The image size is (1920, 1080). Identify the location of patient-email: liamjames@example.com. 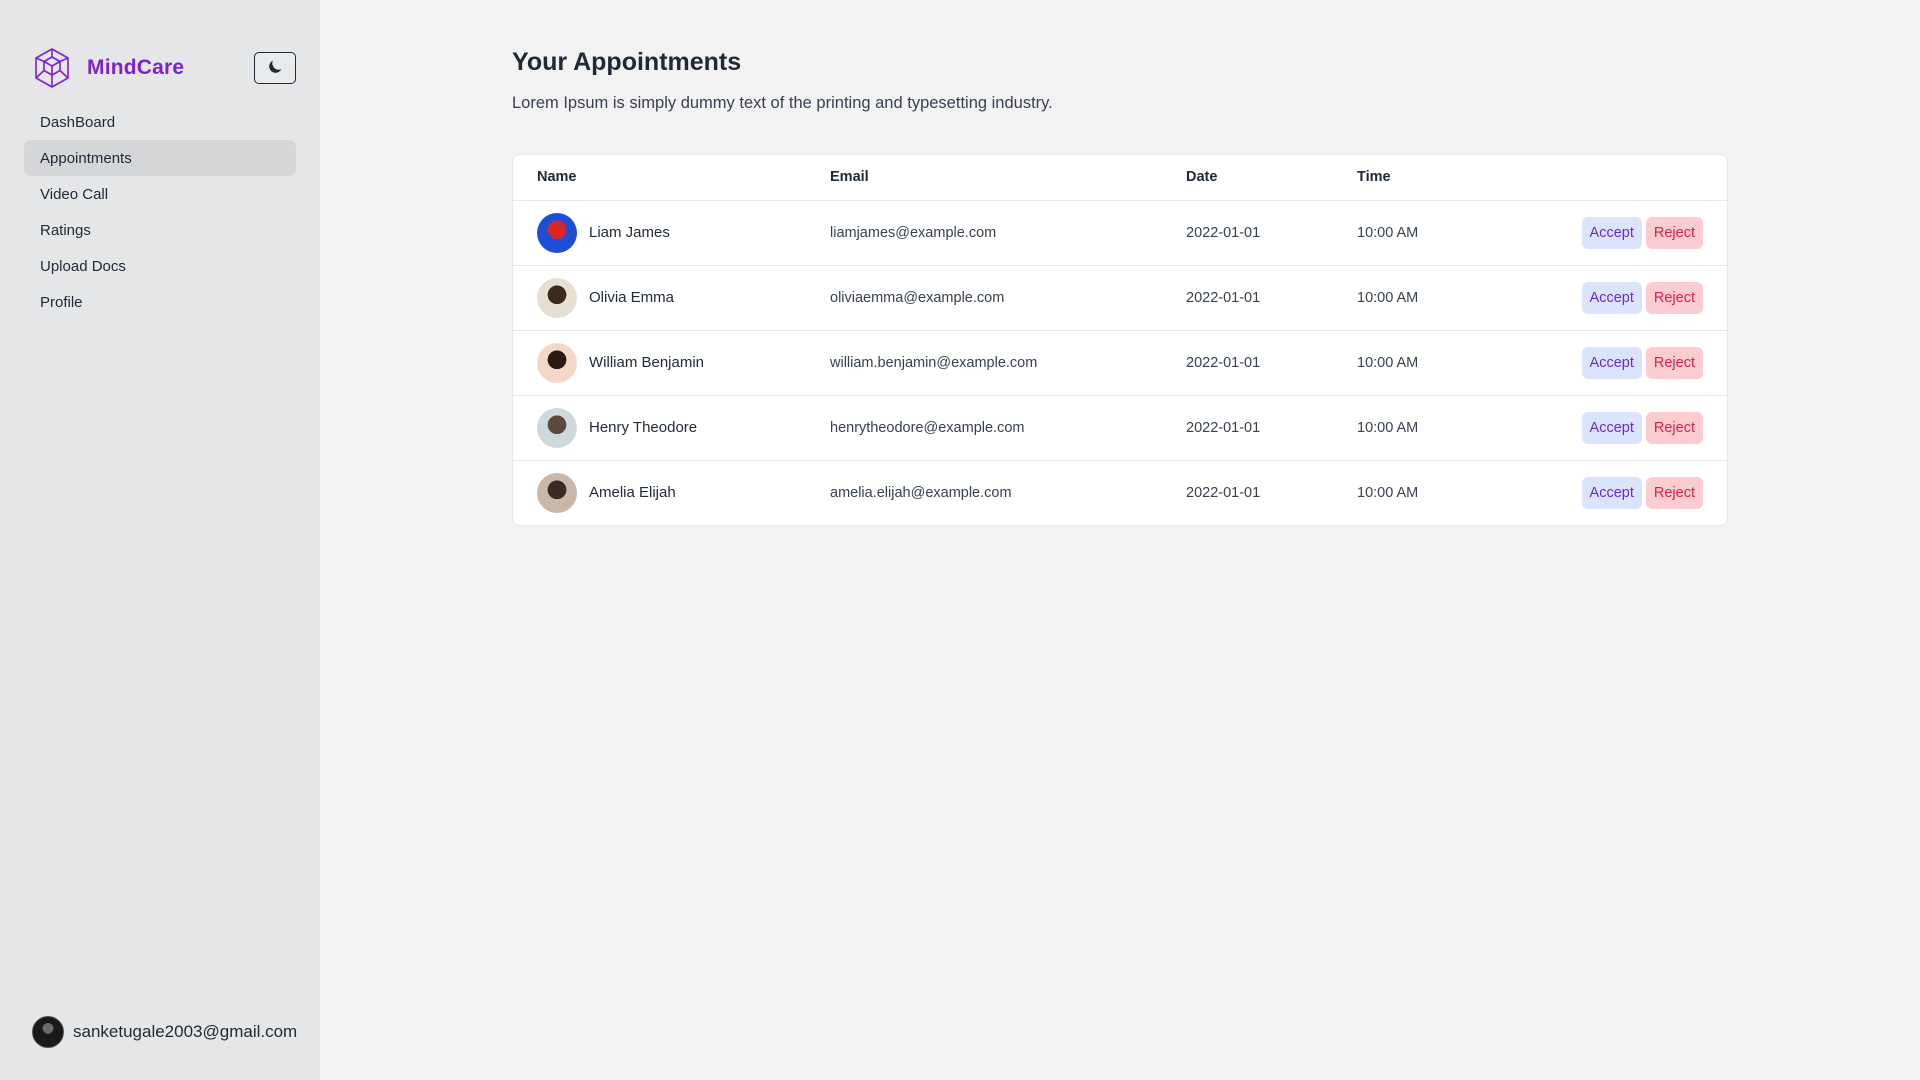
(1008, 233).